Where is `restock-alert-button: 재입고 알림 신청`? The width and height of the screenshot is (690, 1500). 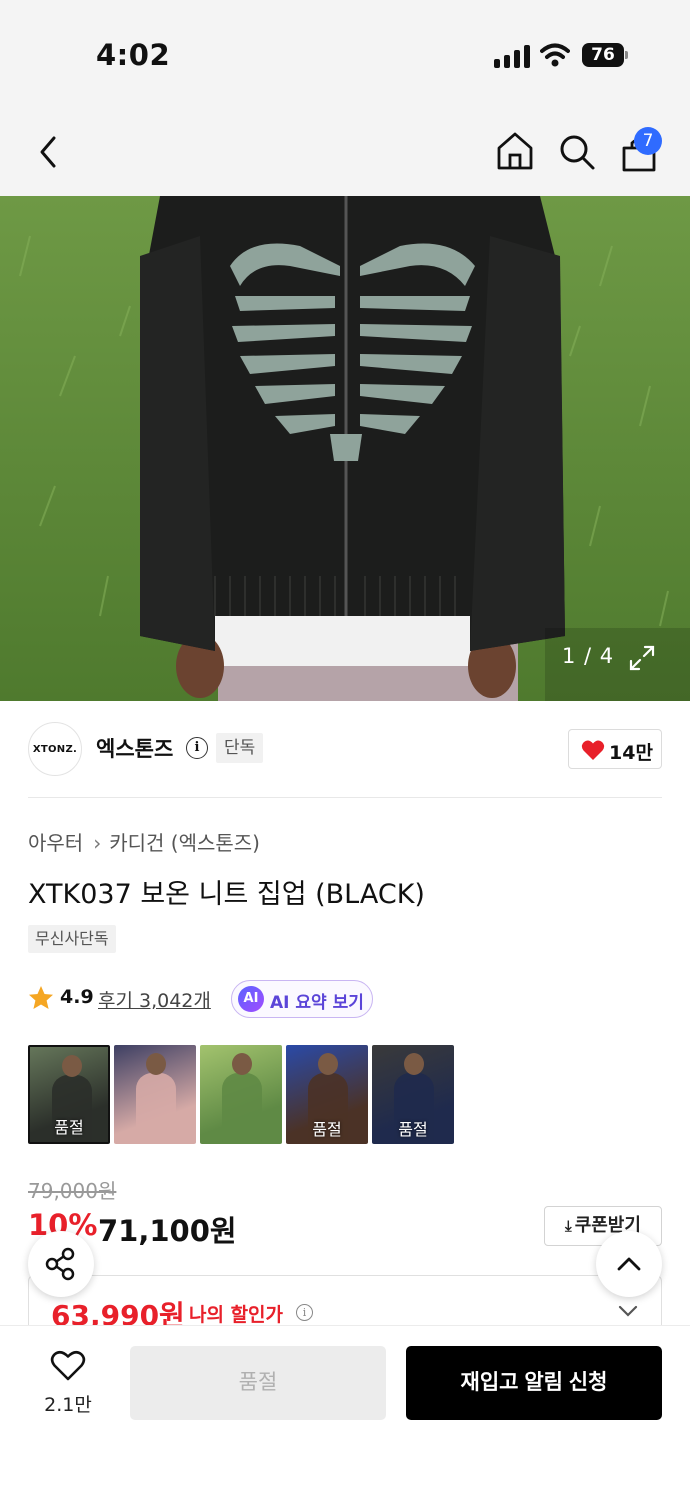
restock-alert-button: 재입고 알림 신청 is located at coordinates (534, 1383).